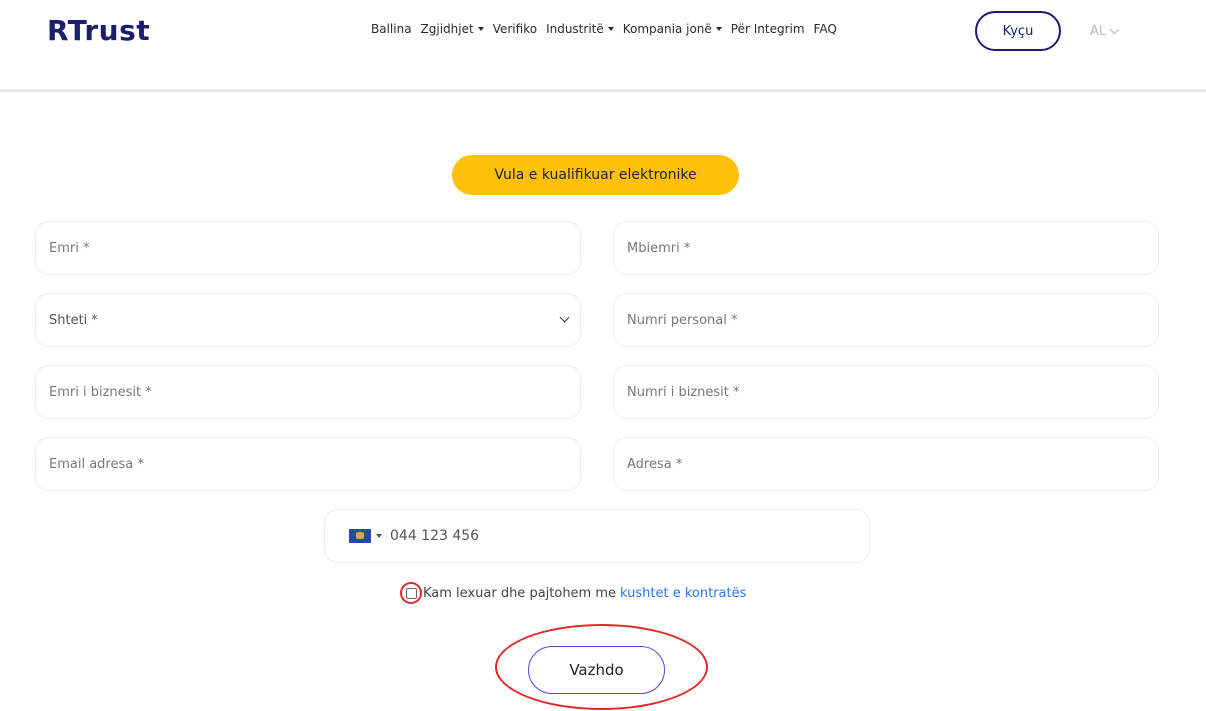 Image resolution: width=1206 pixels, height=711 pixels. I want to click on phone-placeholder: 044 123 456, so click(435, 536).